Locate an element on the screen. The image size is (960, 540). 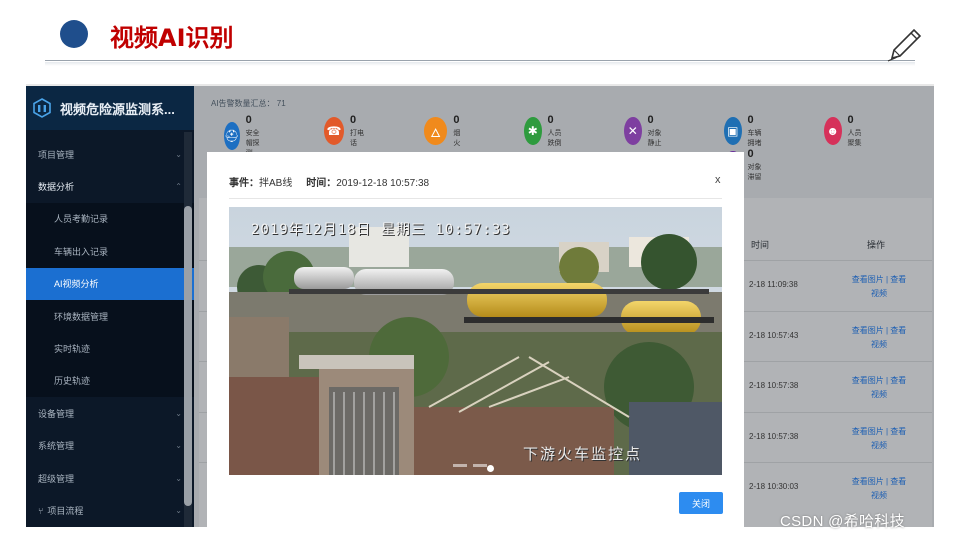
car-icon: ▣ is located at coordinates (733, 131).